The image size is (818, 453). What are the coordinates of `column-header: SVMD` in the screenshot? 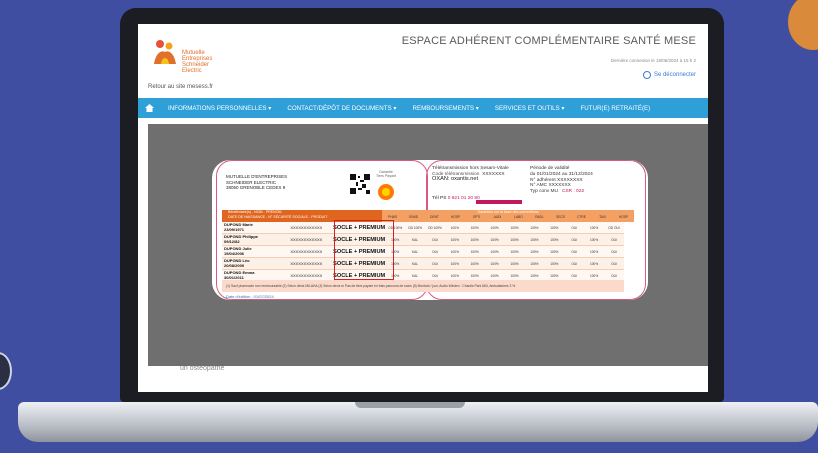 It's located at (413, 217).